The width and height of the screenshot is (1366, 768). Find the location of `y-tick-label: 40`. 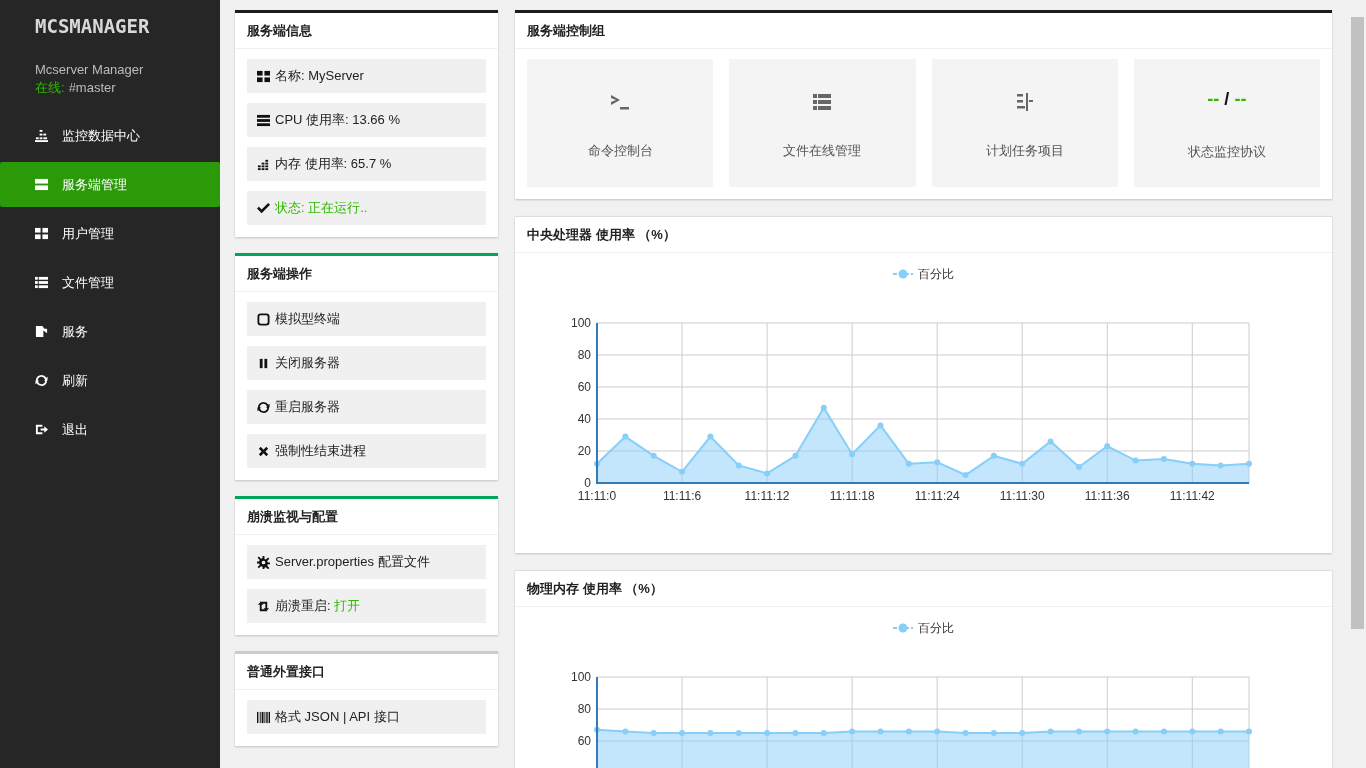

y-tick-label: 40 is located at coordinates (584, 419).